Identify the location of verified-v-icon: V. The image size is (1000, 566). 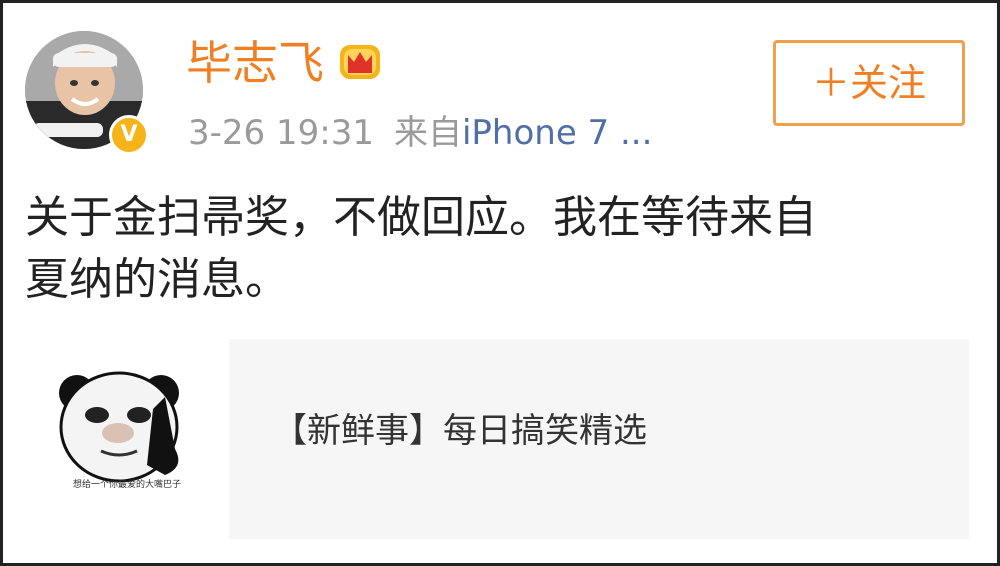
(129, 135).